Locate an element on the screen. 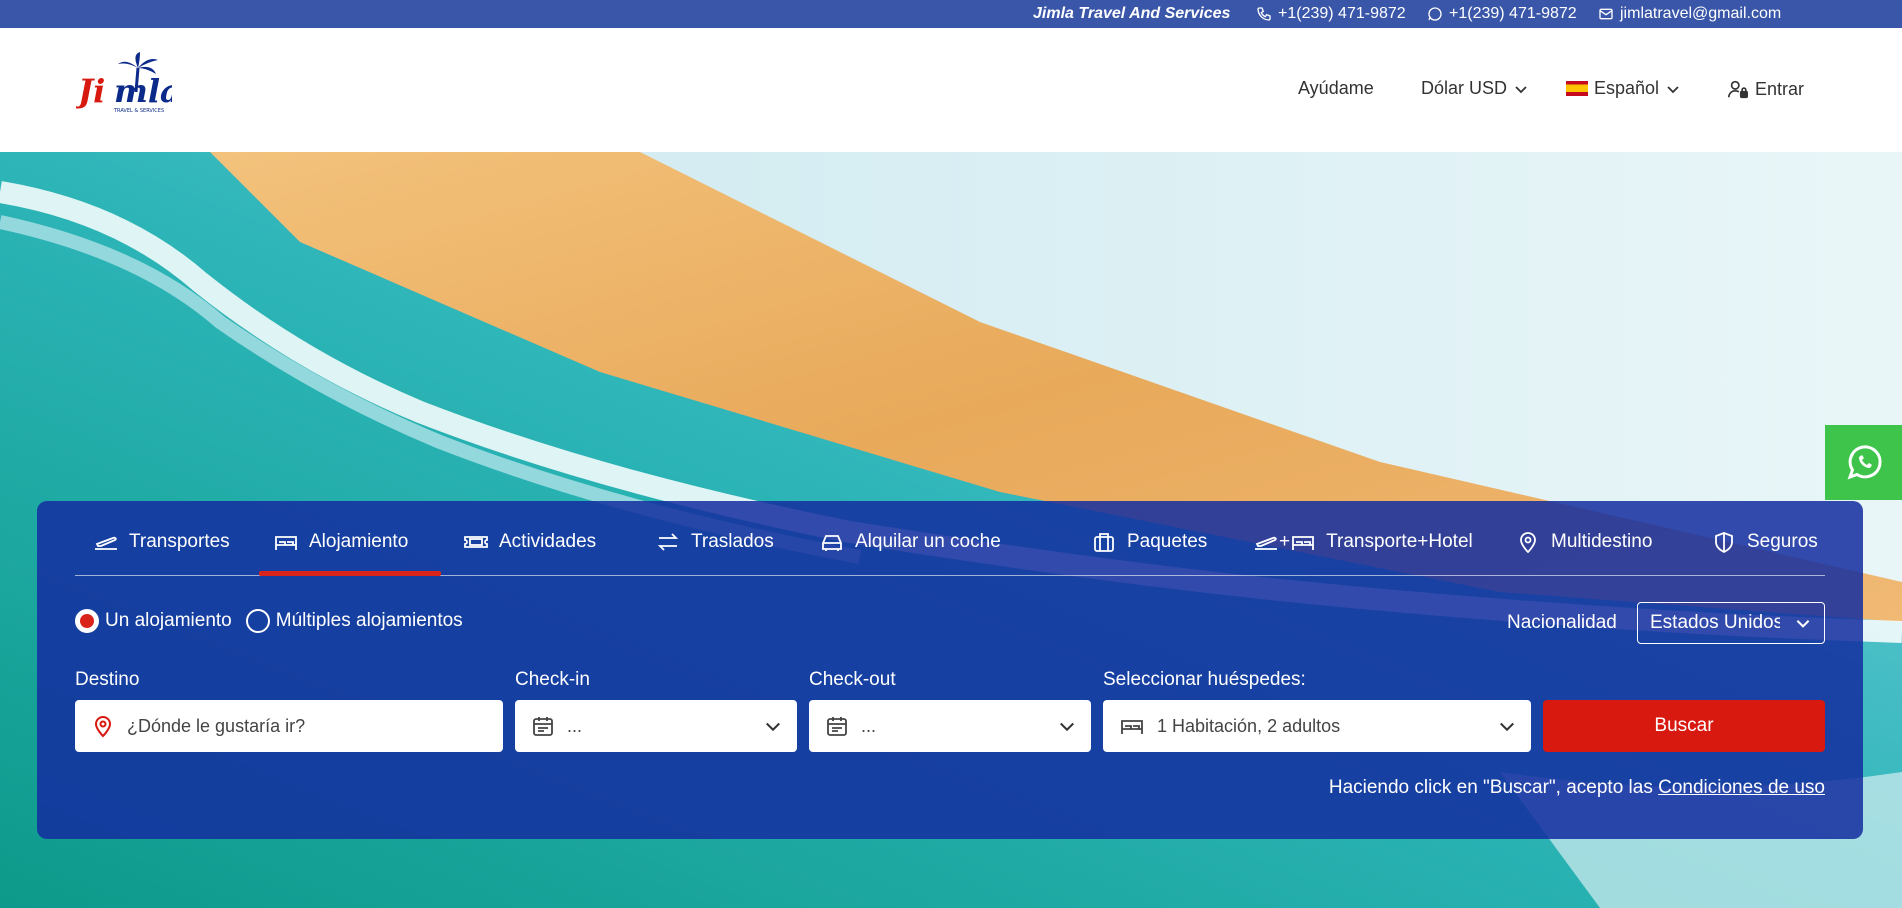 The image size is (1902, 908). tab-label: Traslados is located at coordinates (732, 541).